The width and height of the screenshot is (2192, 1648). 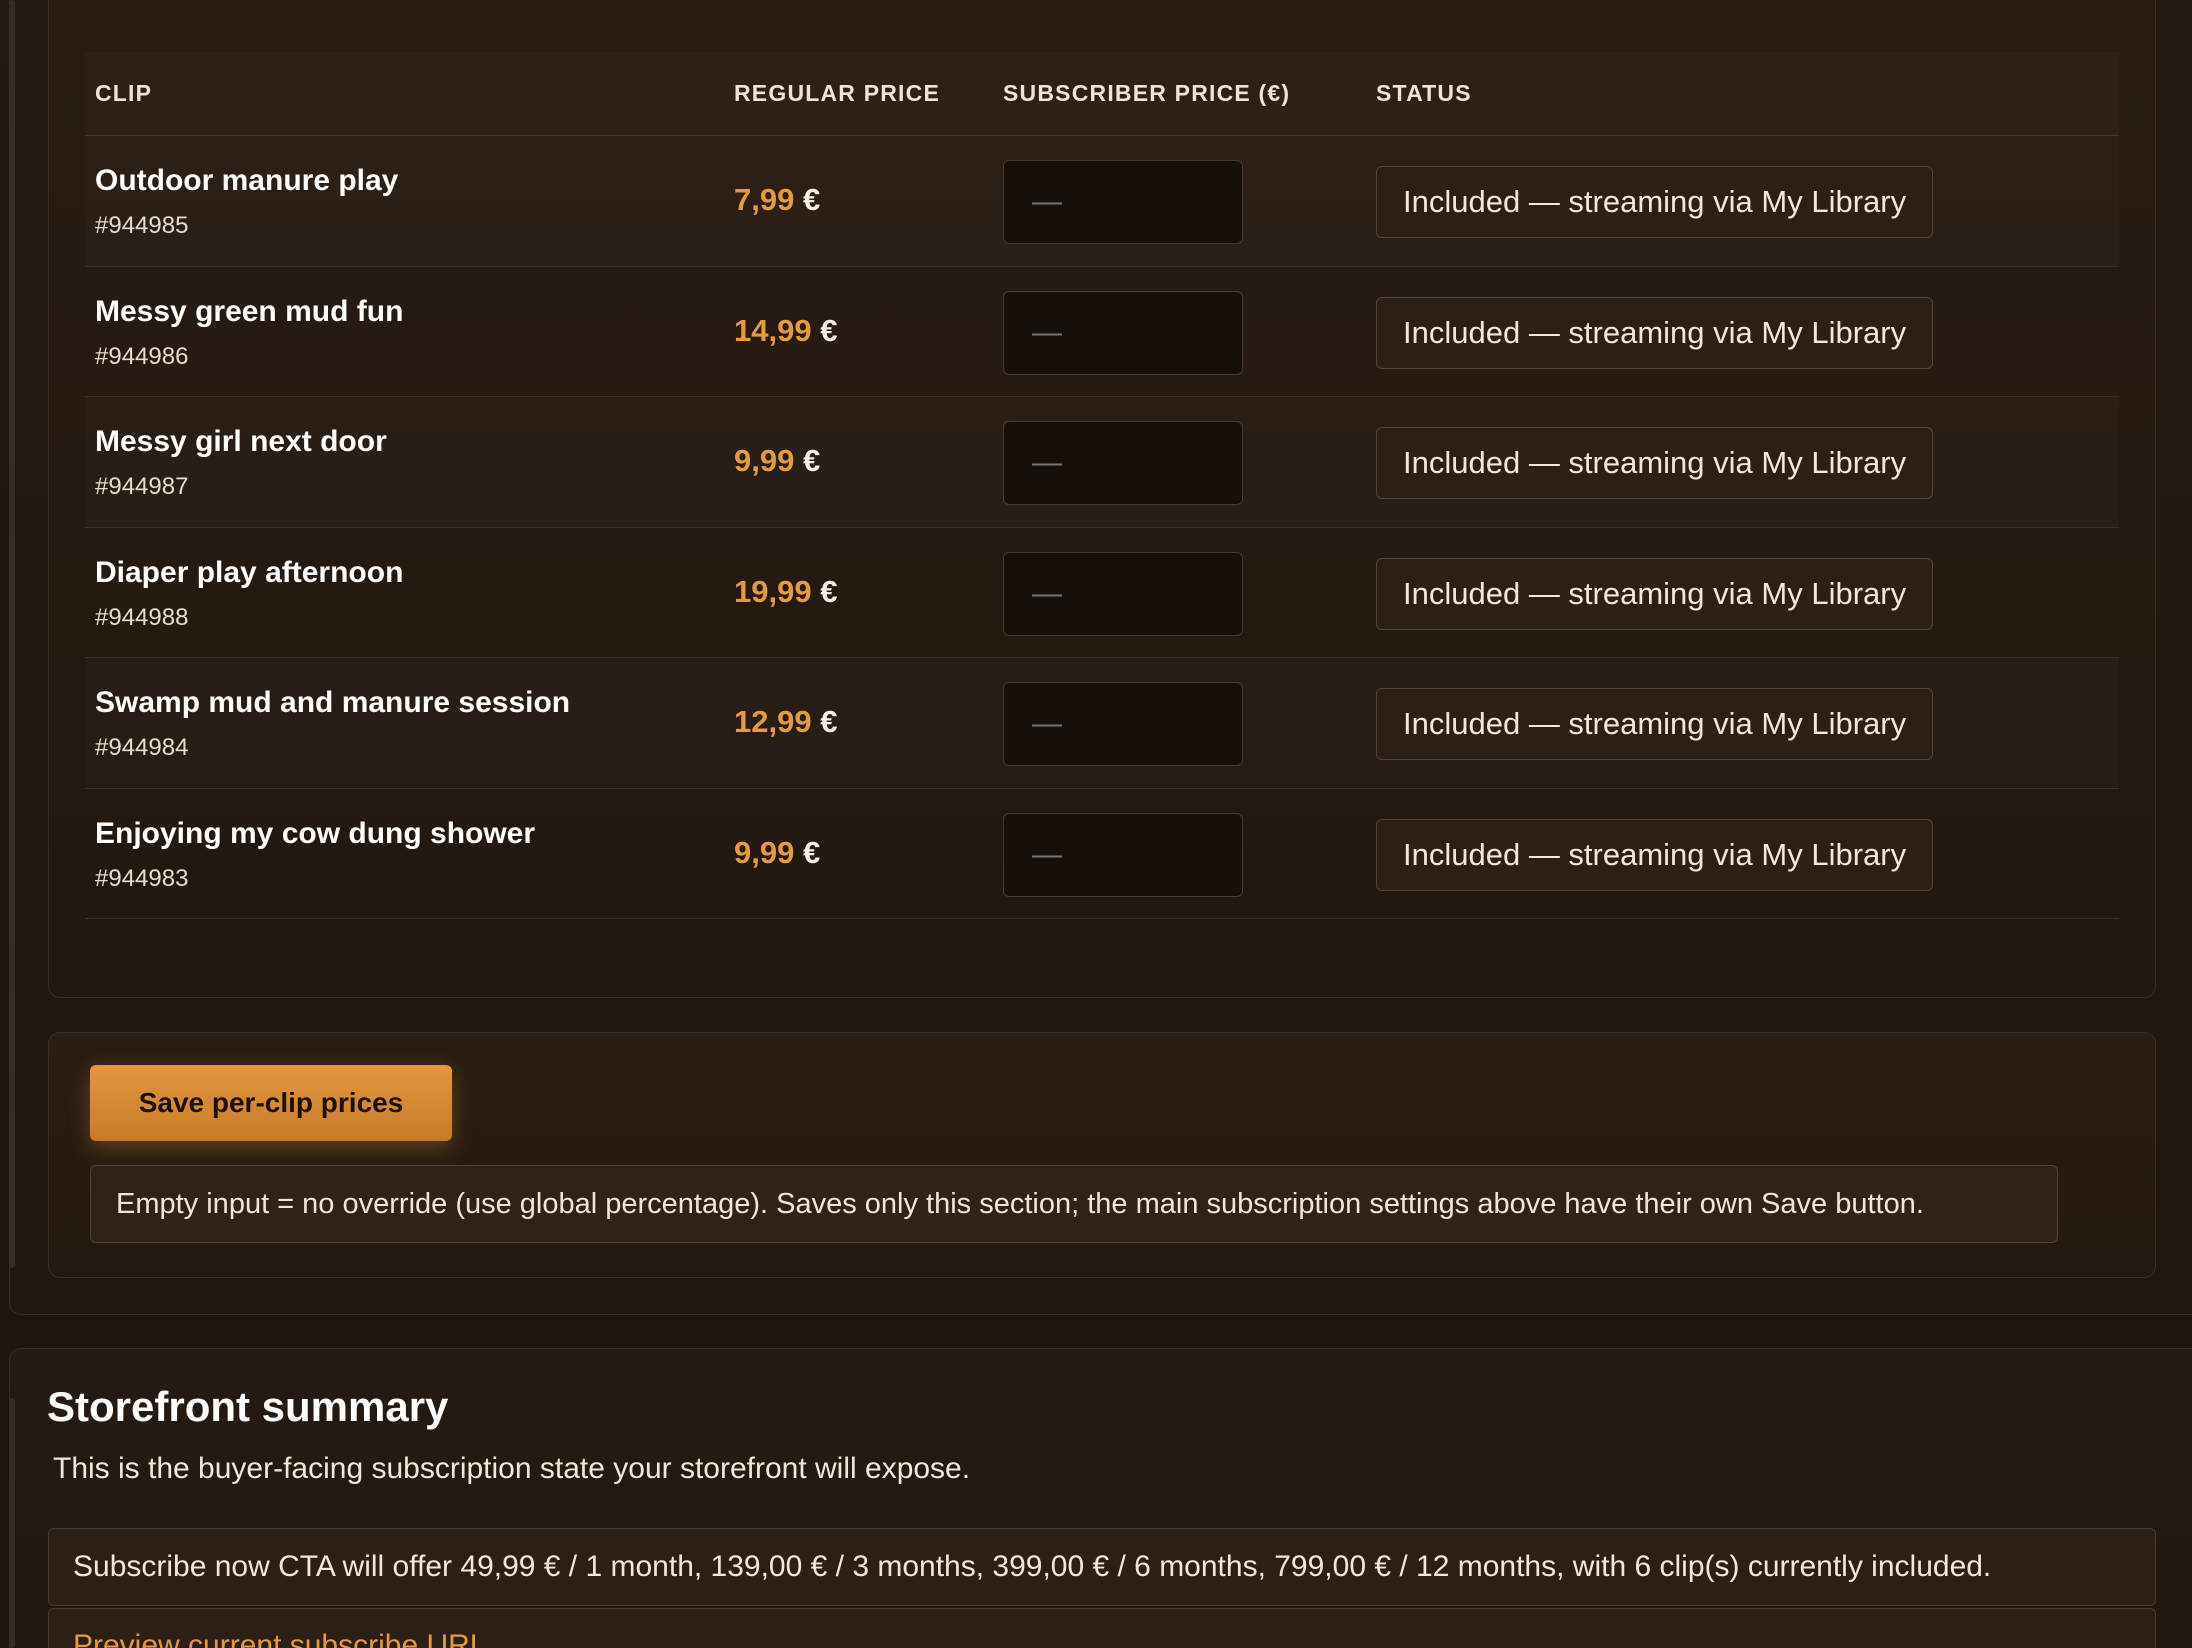 I want to click on column-header-status: STATUS, so click(x=1424, y=93).